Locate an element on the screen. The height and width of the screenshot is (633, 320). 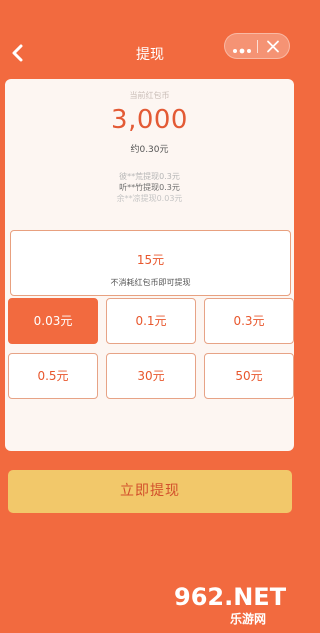
mini-program-capsule is located at coordinates (257, 46).